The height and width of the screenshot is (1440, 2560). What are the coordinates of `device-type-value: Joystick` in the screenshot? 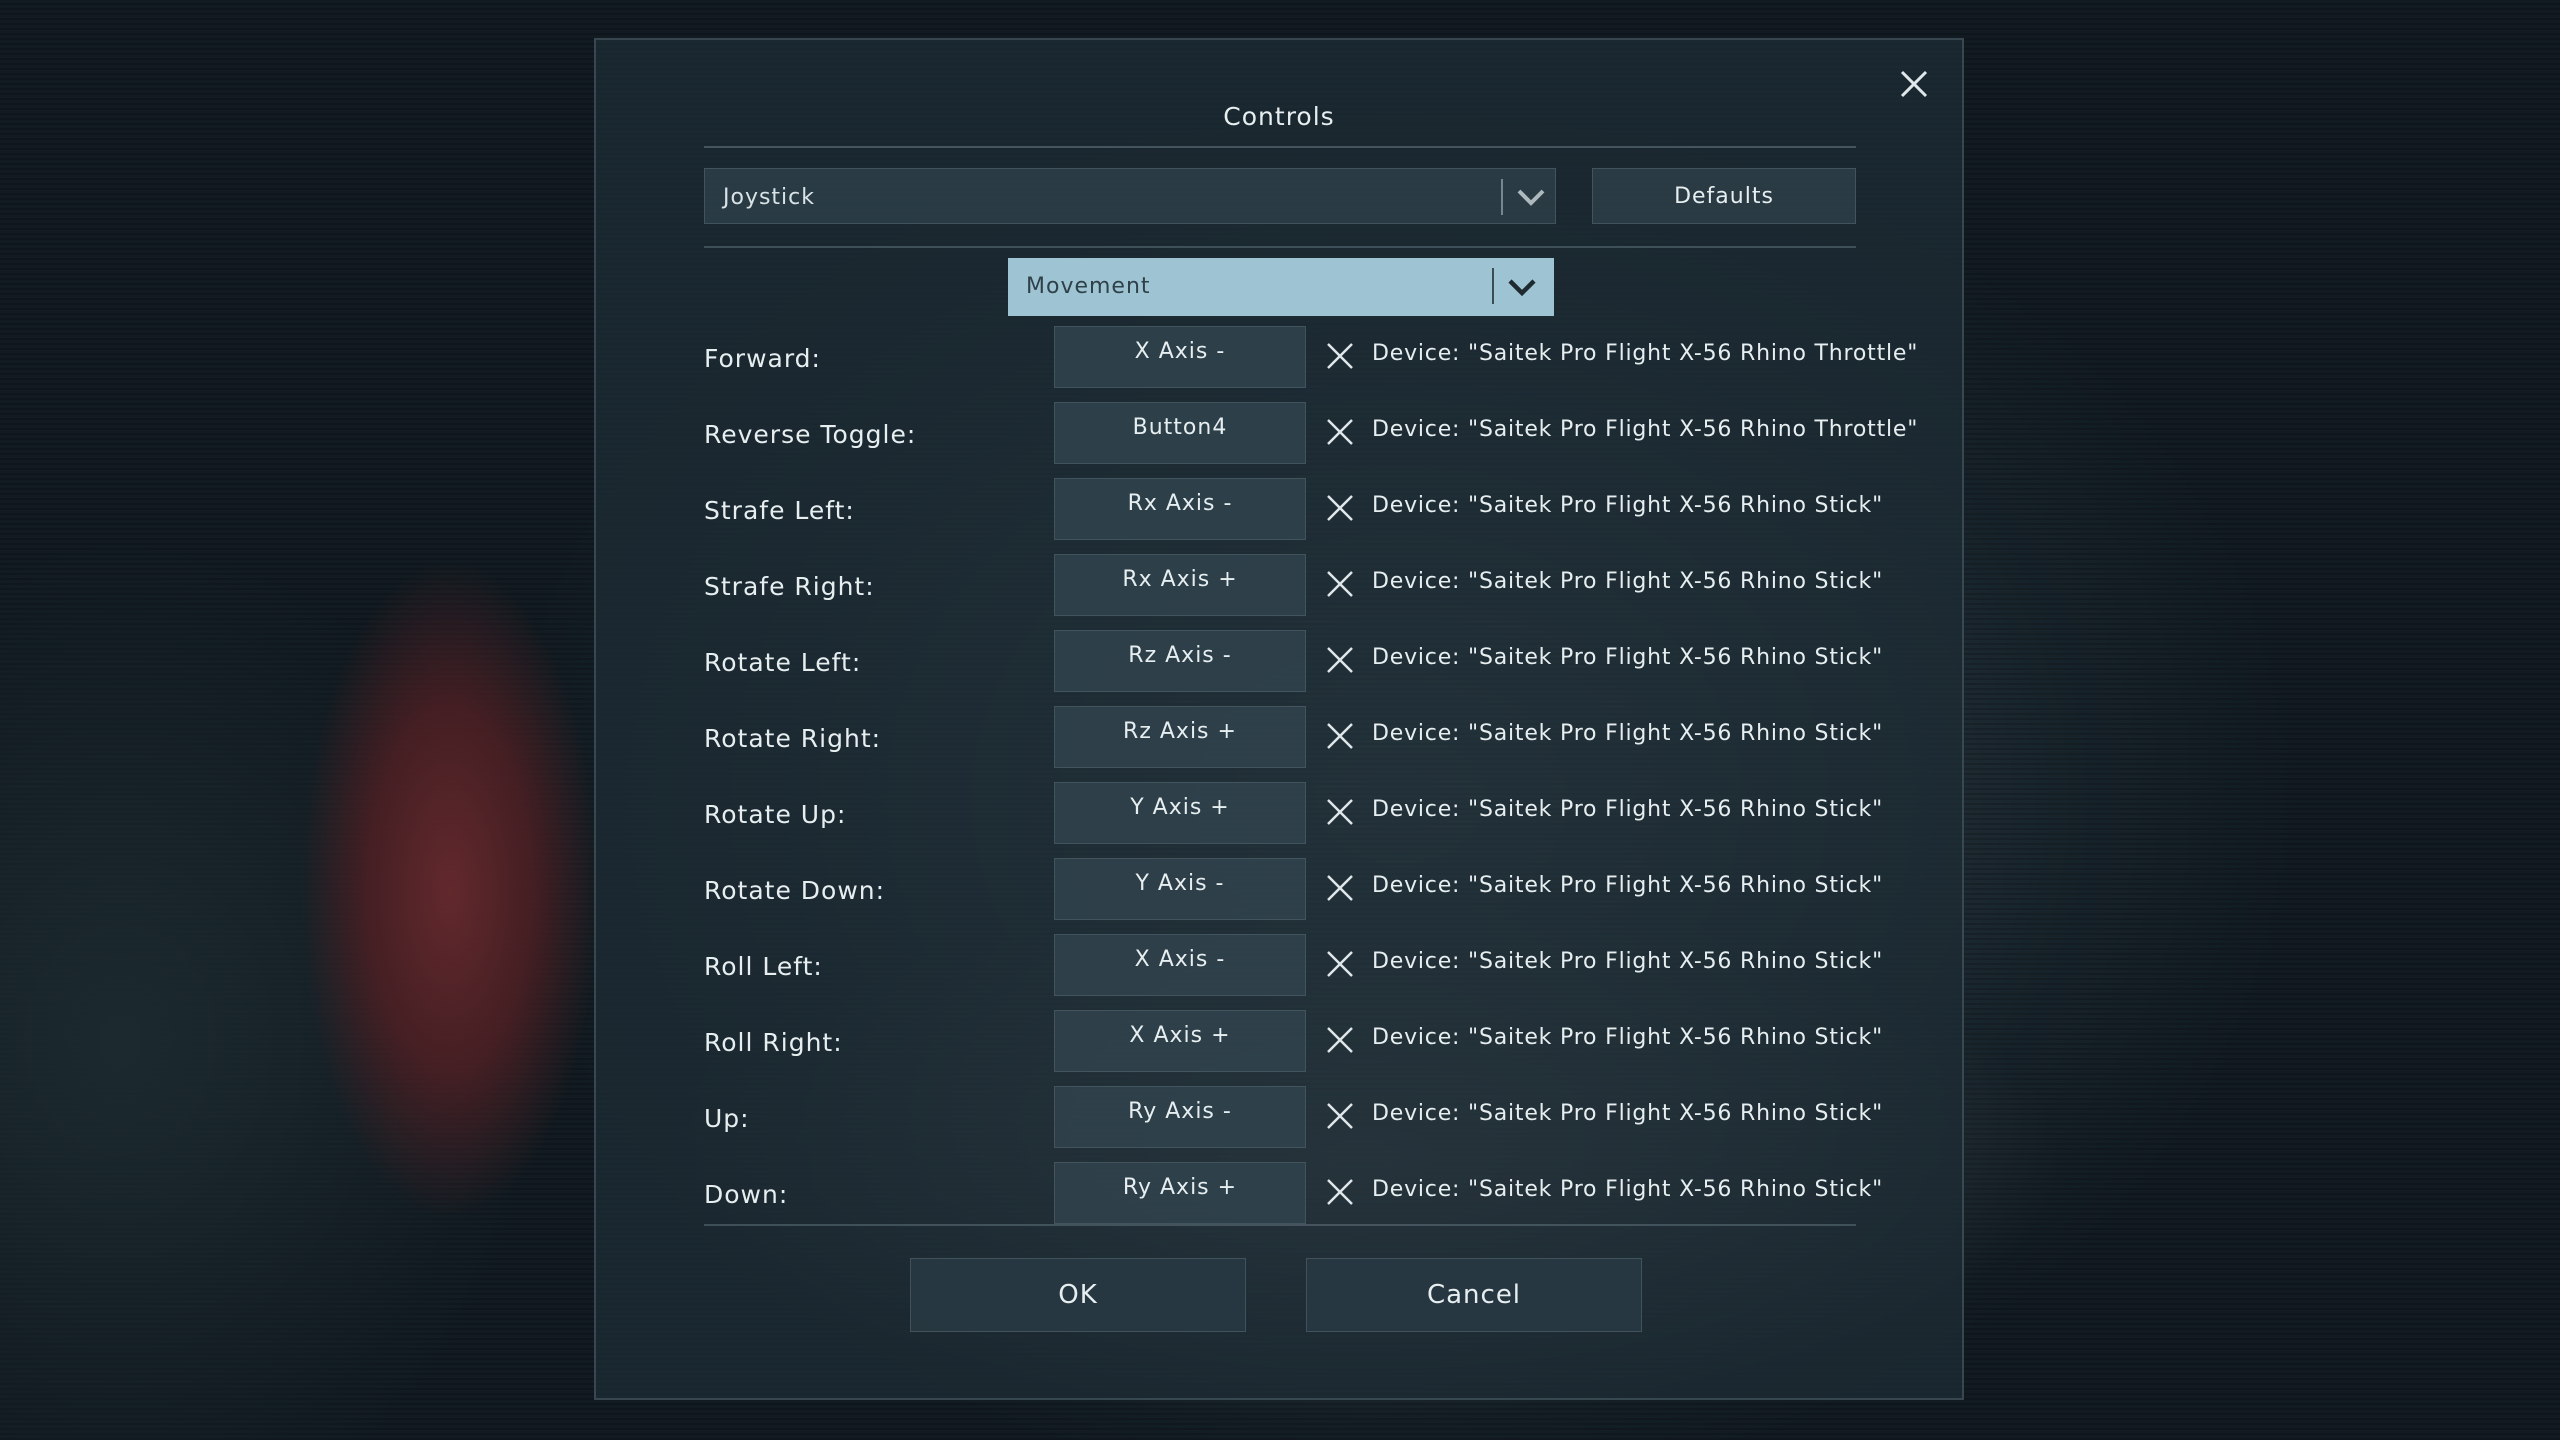 It's located at (769, 197).